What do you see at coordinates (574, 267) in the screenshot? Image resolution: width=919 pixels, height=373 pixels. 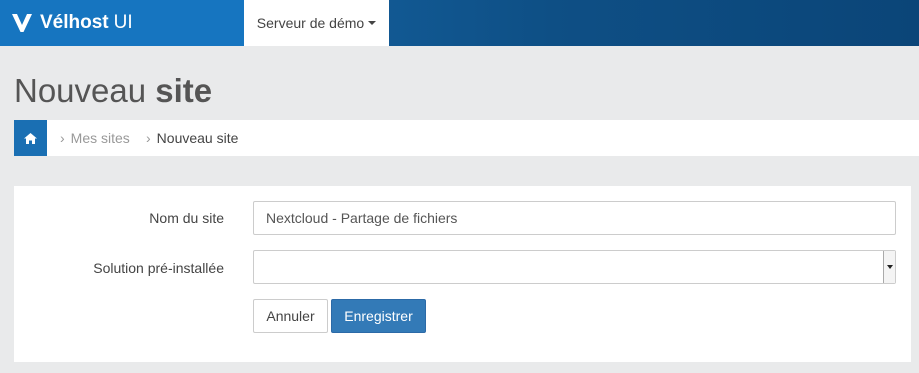 I see `solution-select` at bounding box center [574, 267].